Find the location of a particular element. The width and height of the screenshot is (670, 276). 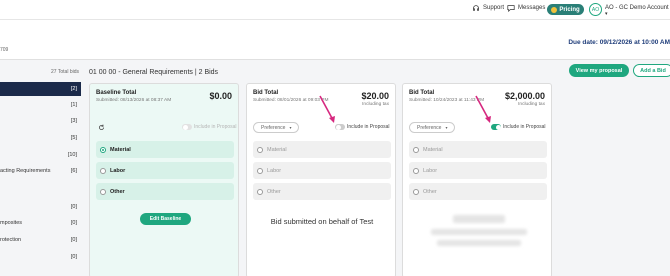

headset-icon is located at coordinates (476, 8).